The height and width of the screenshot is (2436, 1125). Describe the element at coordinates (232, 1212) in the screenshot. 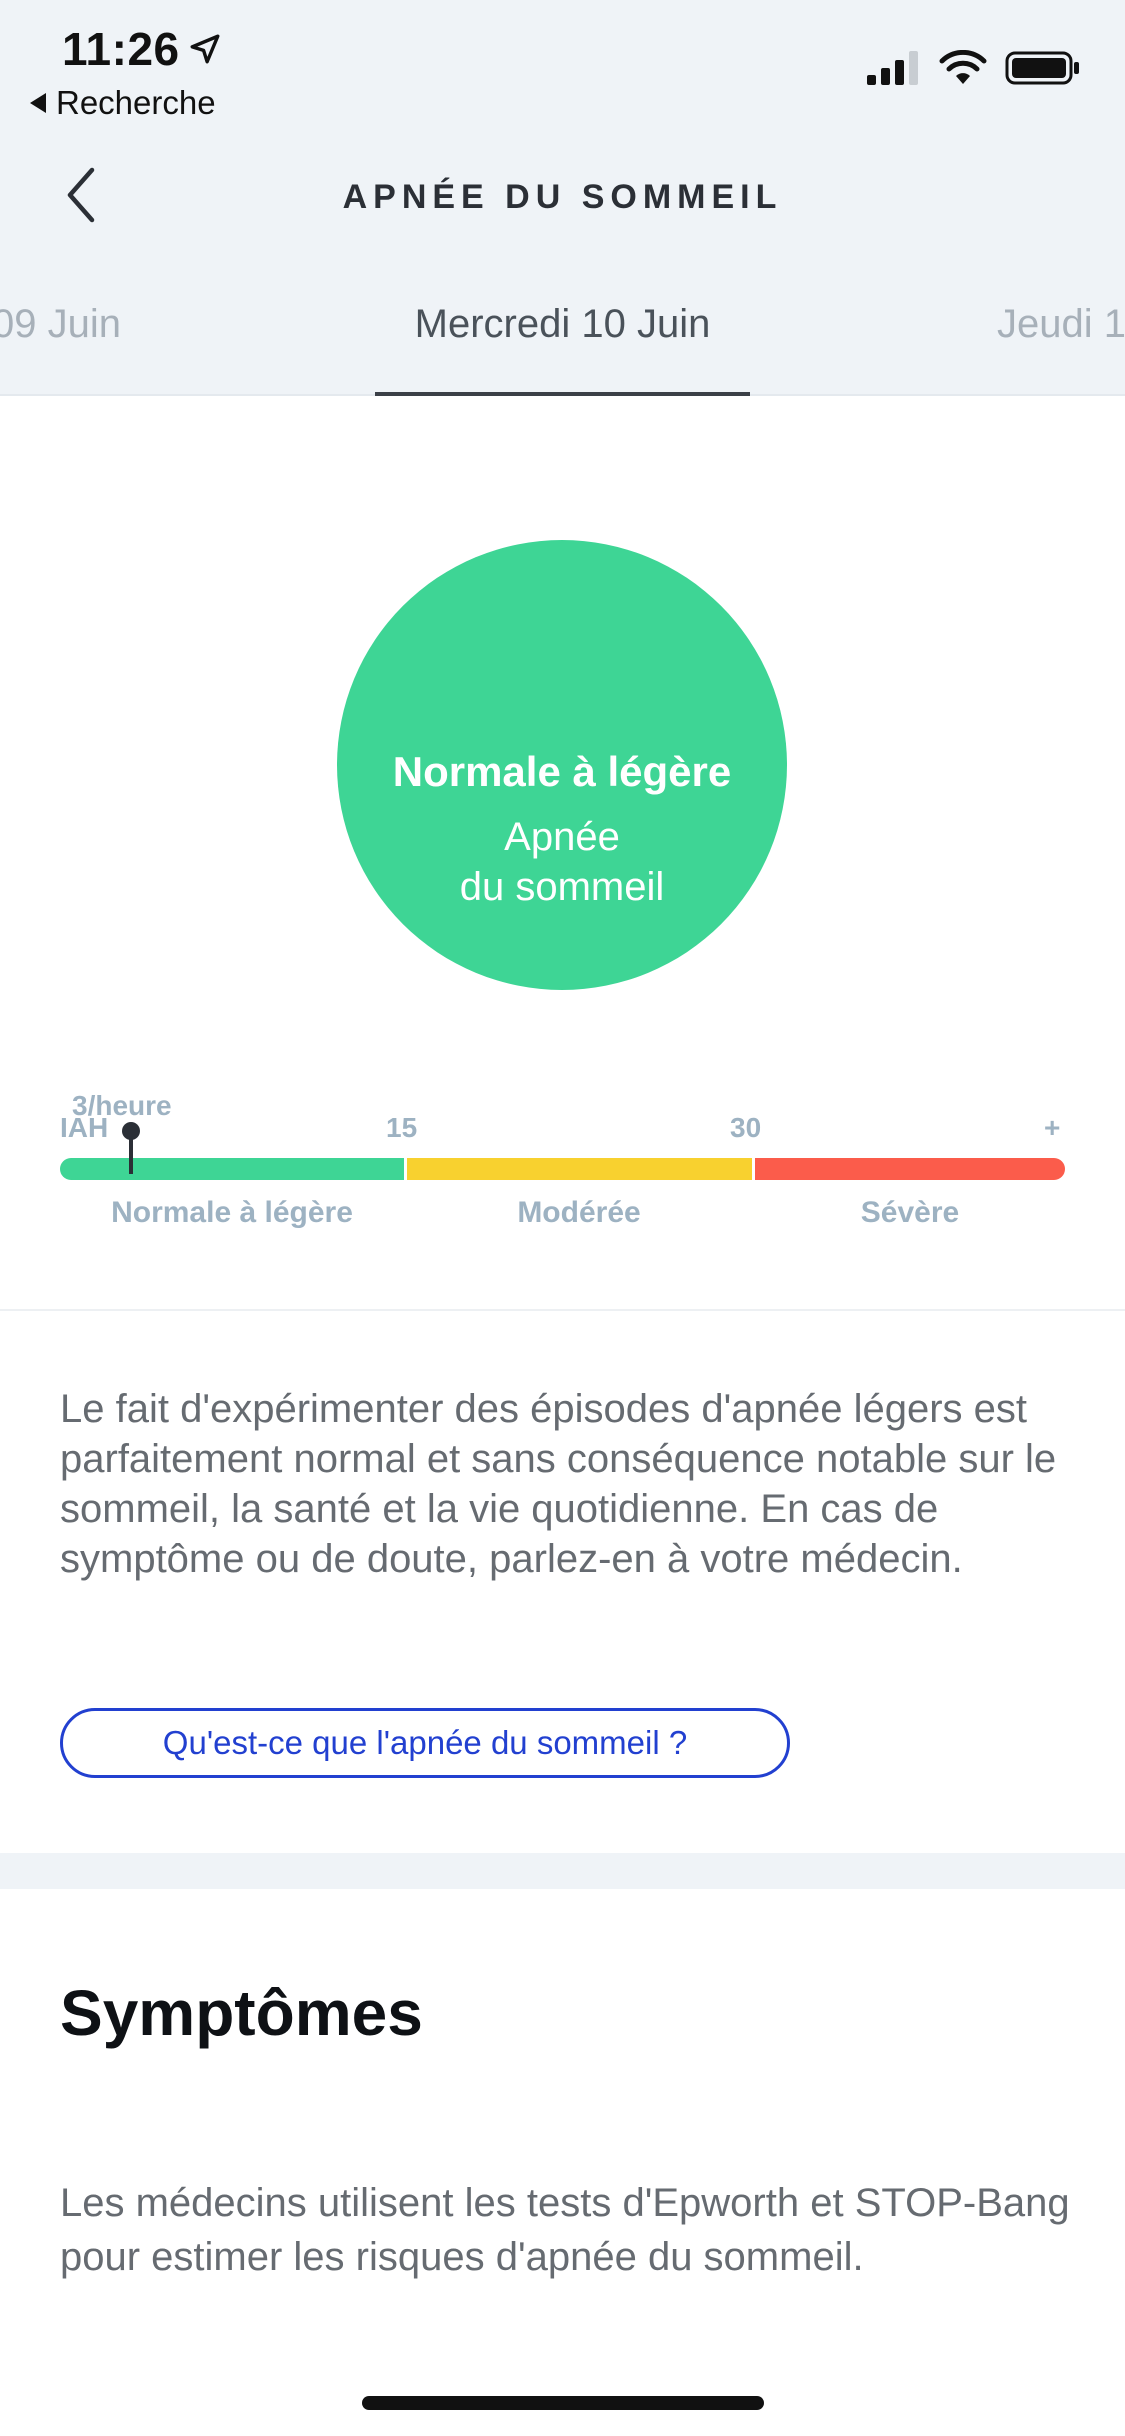

I see `scale-category-normal: Normale à légère` at that location.